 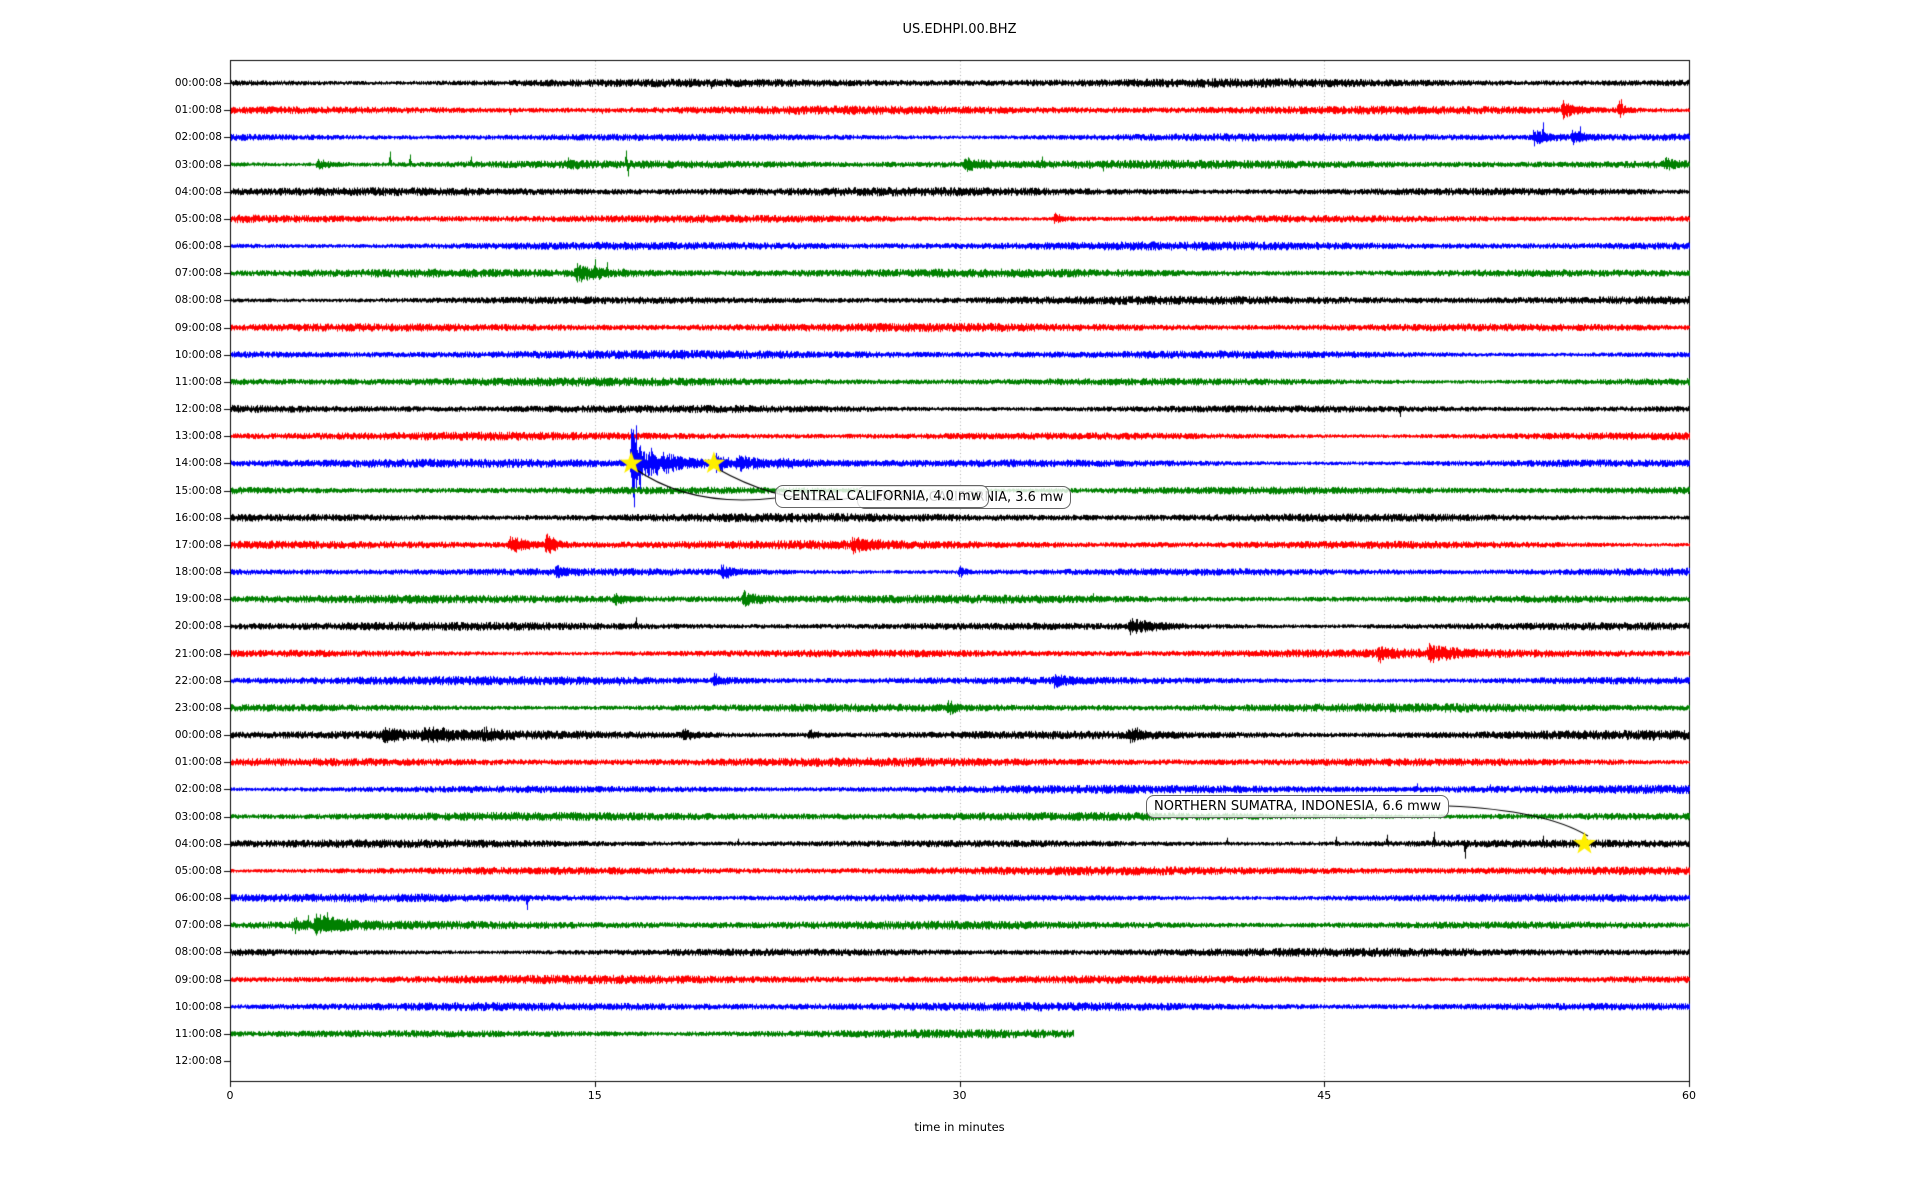 What do you see at coordinates (959, 1127) in the screenshot?
I see `x-axis-label: time in minutes` at bounding box center [959, 1127].